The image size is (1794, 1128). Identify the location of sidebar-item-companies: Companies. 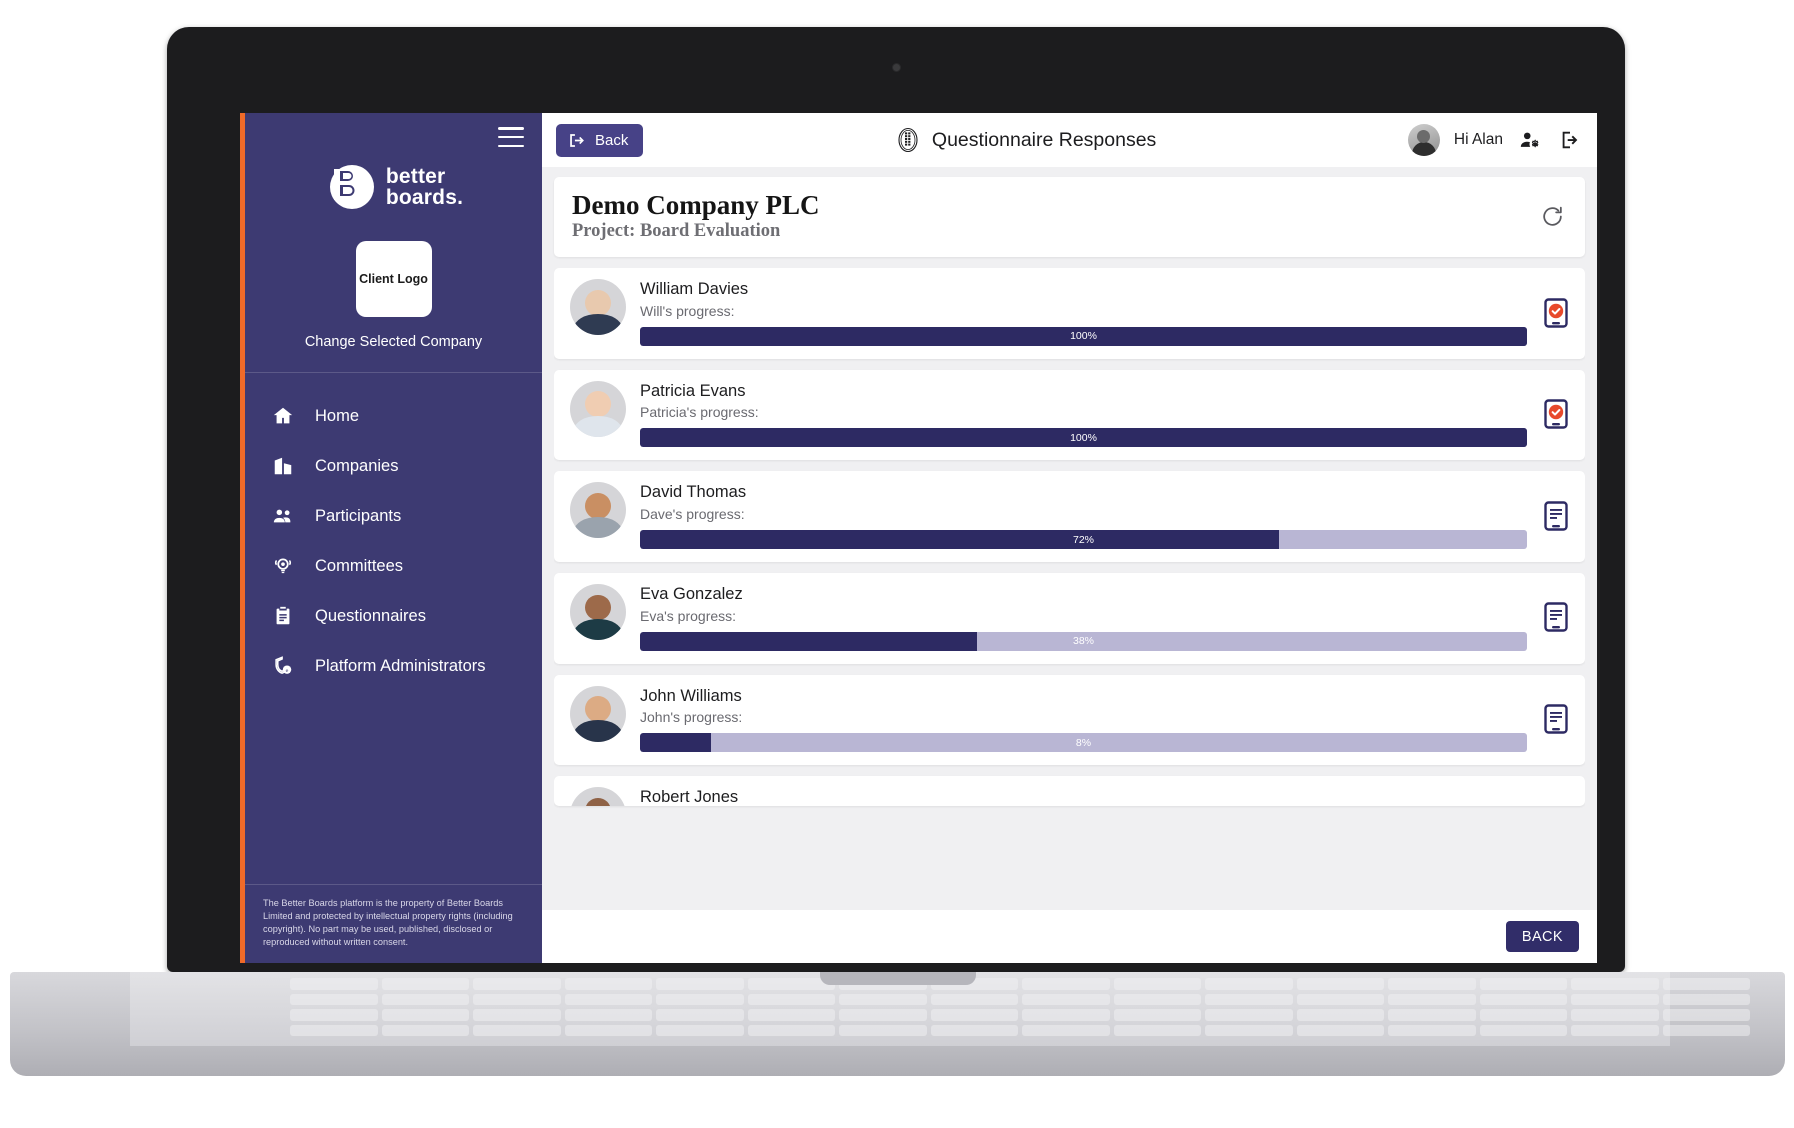
(393, 466).